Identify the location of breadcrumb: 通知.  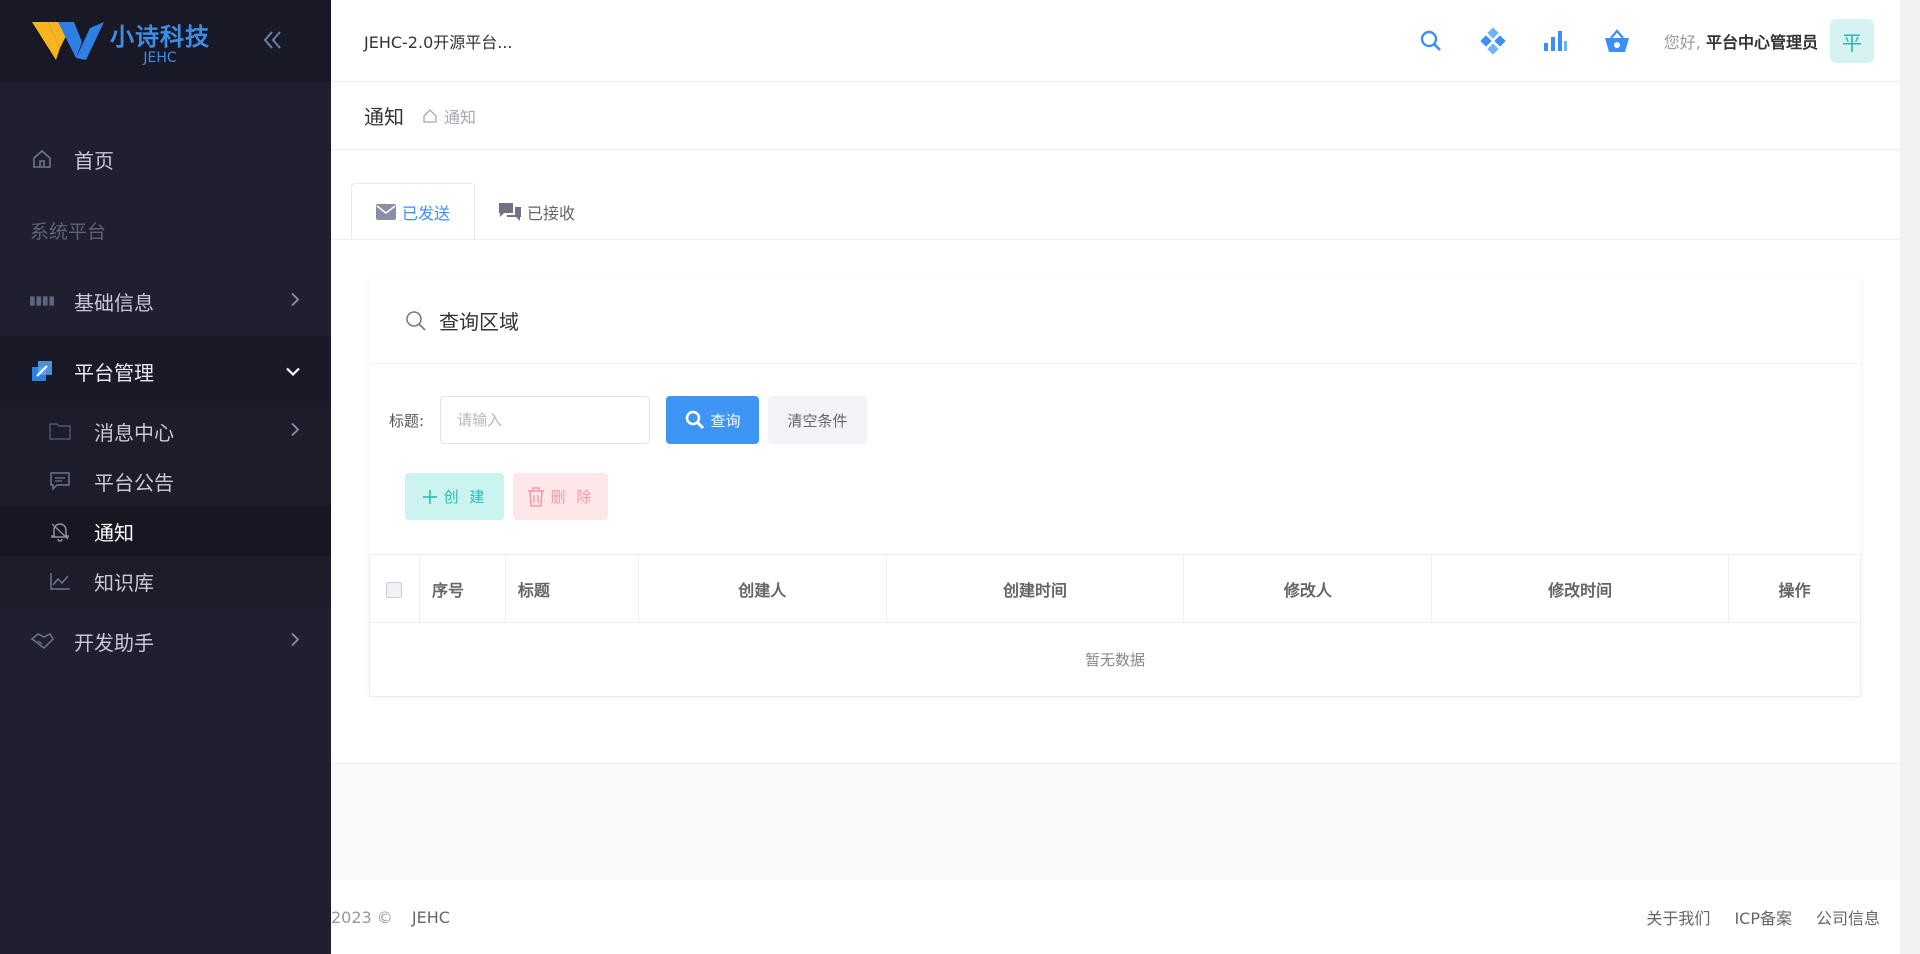
(449, 116).